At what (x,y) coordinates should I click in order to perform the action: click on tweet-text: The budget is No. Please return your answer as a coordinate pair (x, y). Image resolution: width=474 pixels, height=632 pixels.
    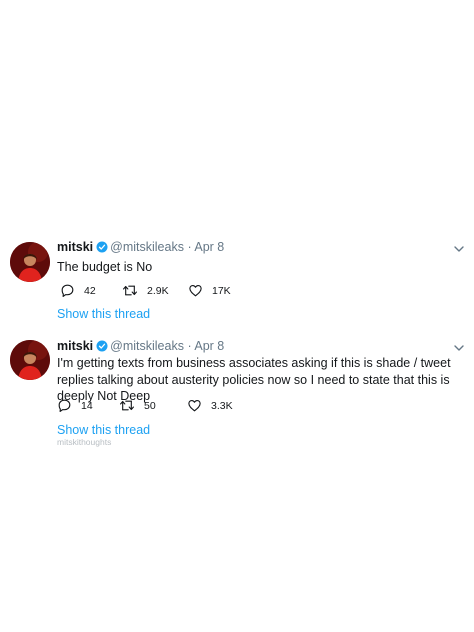
    Looking at the image, I should click on (105, 267).